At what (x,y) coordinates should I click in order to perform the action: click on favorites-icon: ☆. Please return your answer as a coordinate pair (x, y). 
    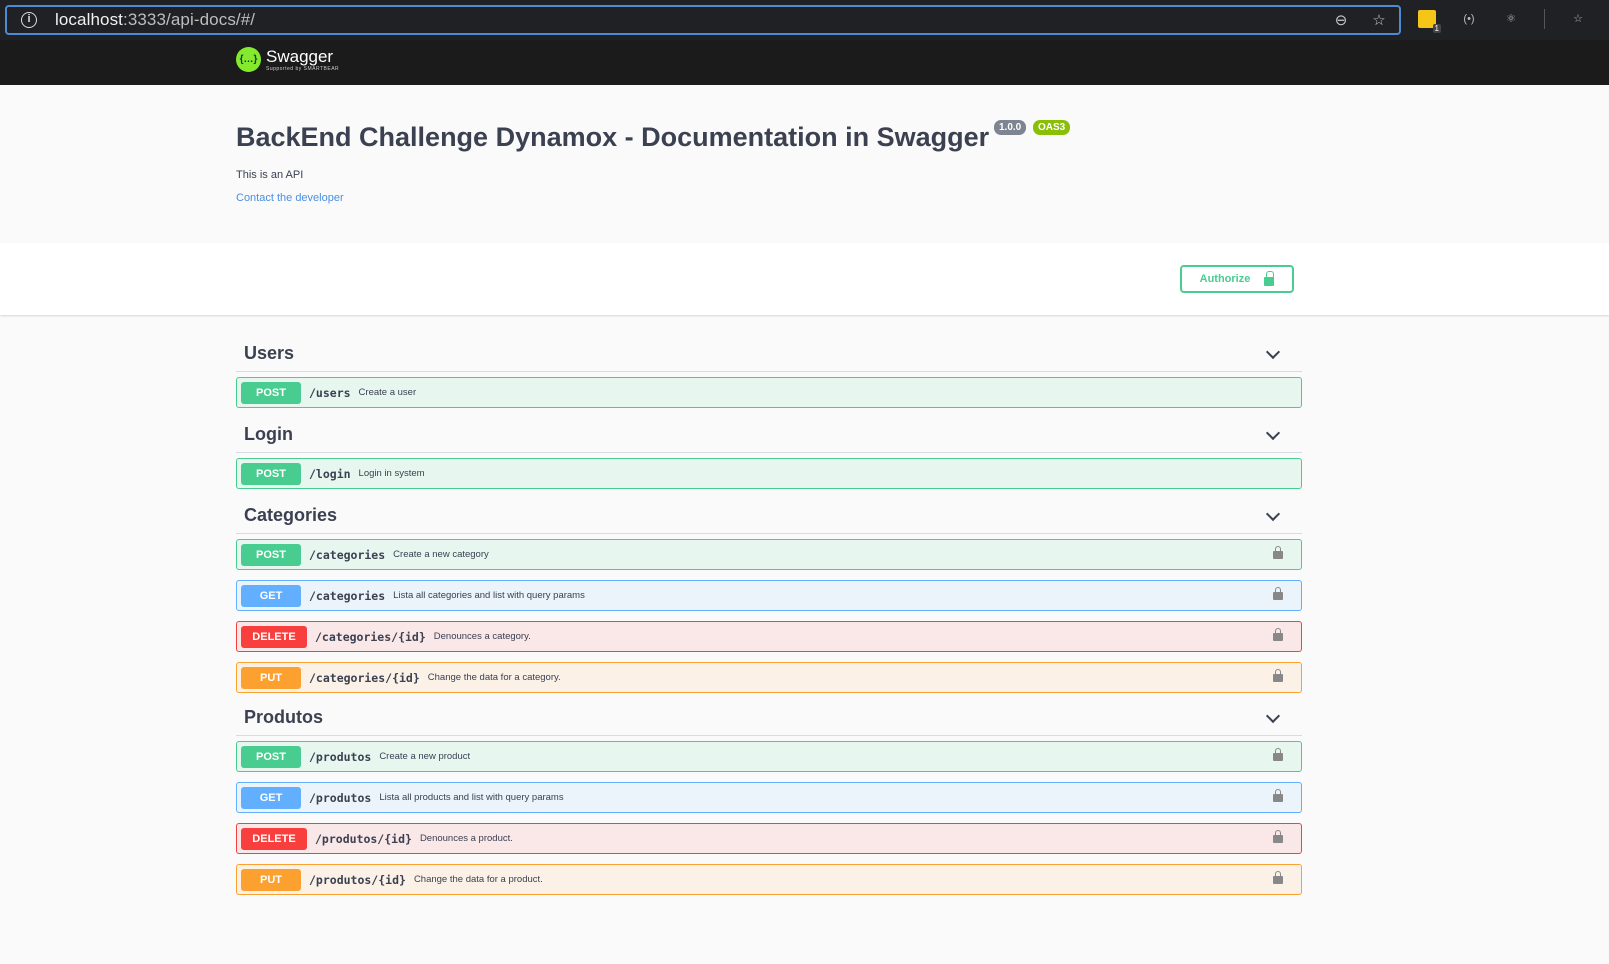
    Looking at the image, I should click on (1578, 19).